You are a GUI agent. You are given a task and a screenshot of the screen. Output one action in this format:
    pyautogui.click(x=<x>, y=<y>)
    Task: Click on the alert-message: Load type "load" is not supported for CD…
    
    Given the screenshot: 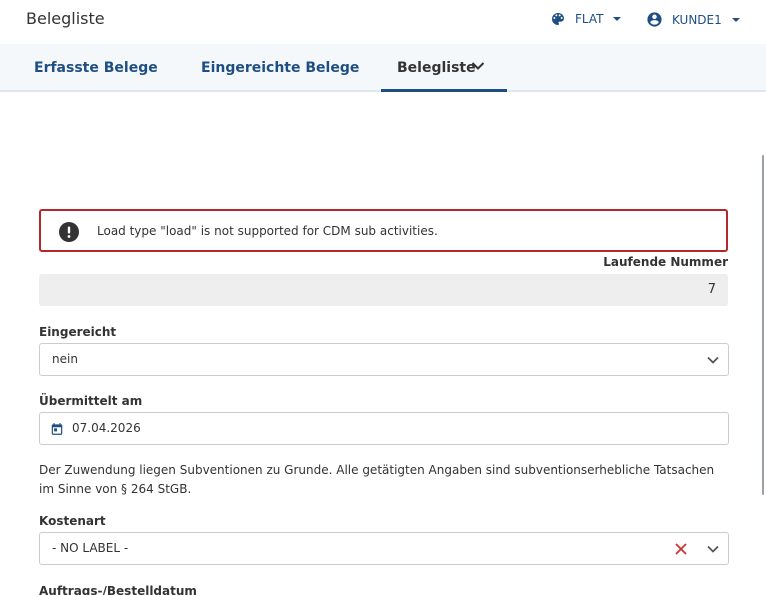 What is the action you would take?
    pyautogui.click(x=267, y=231)
    